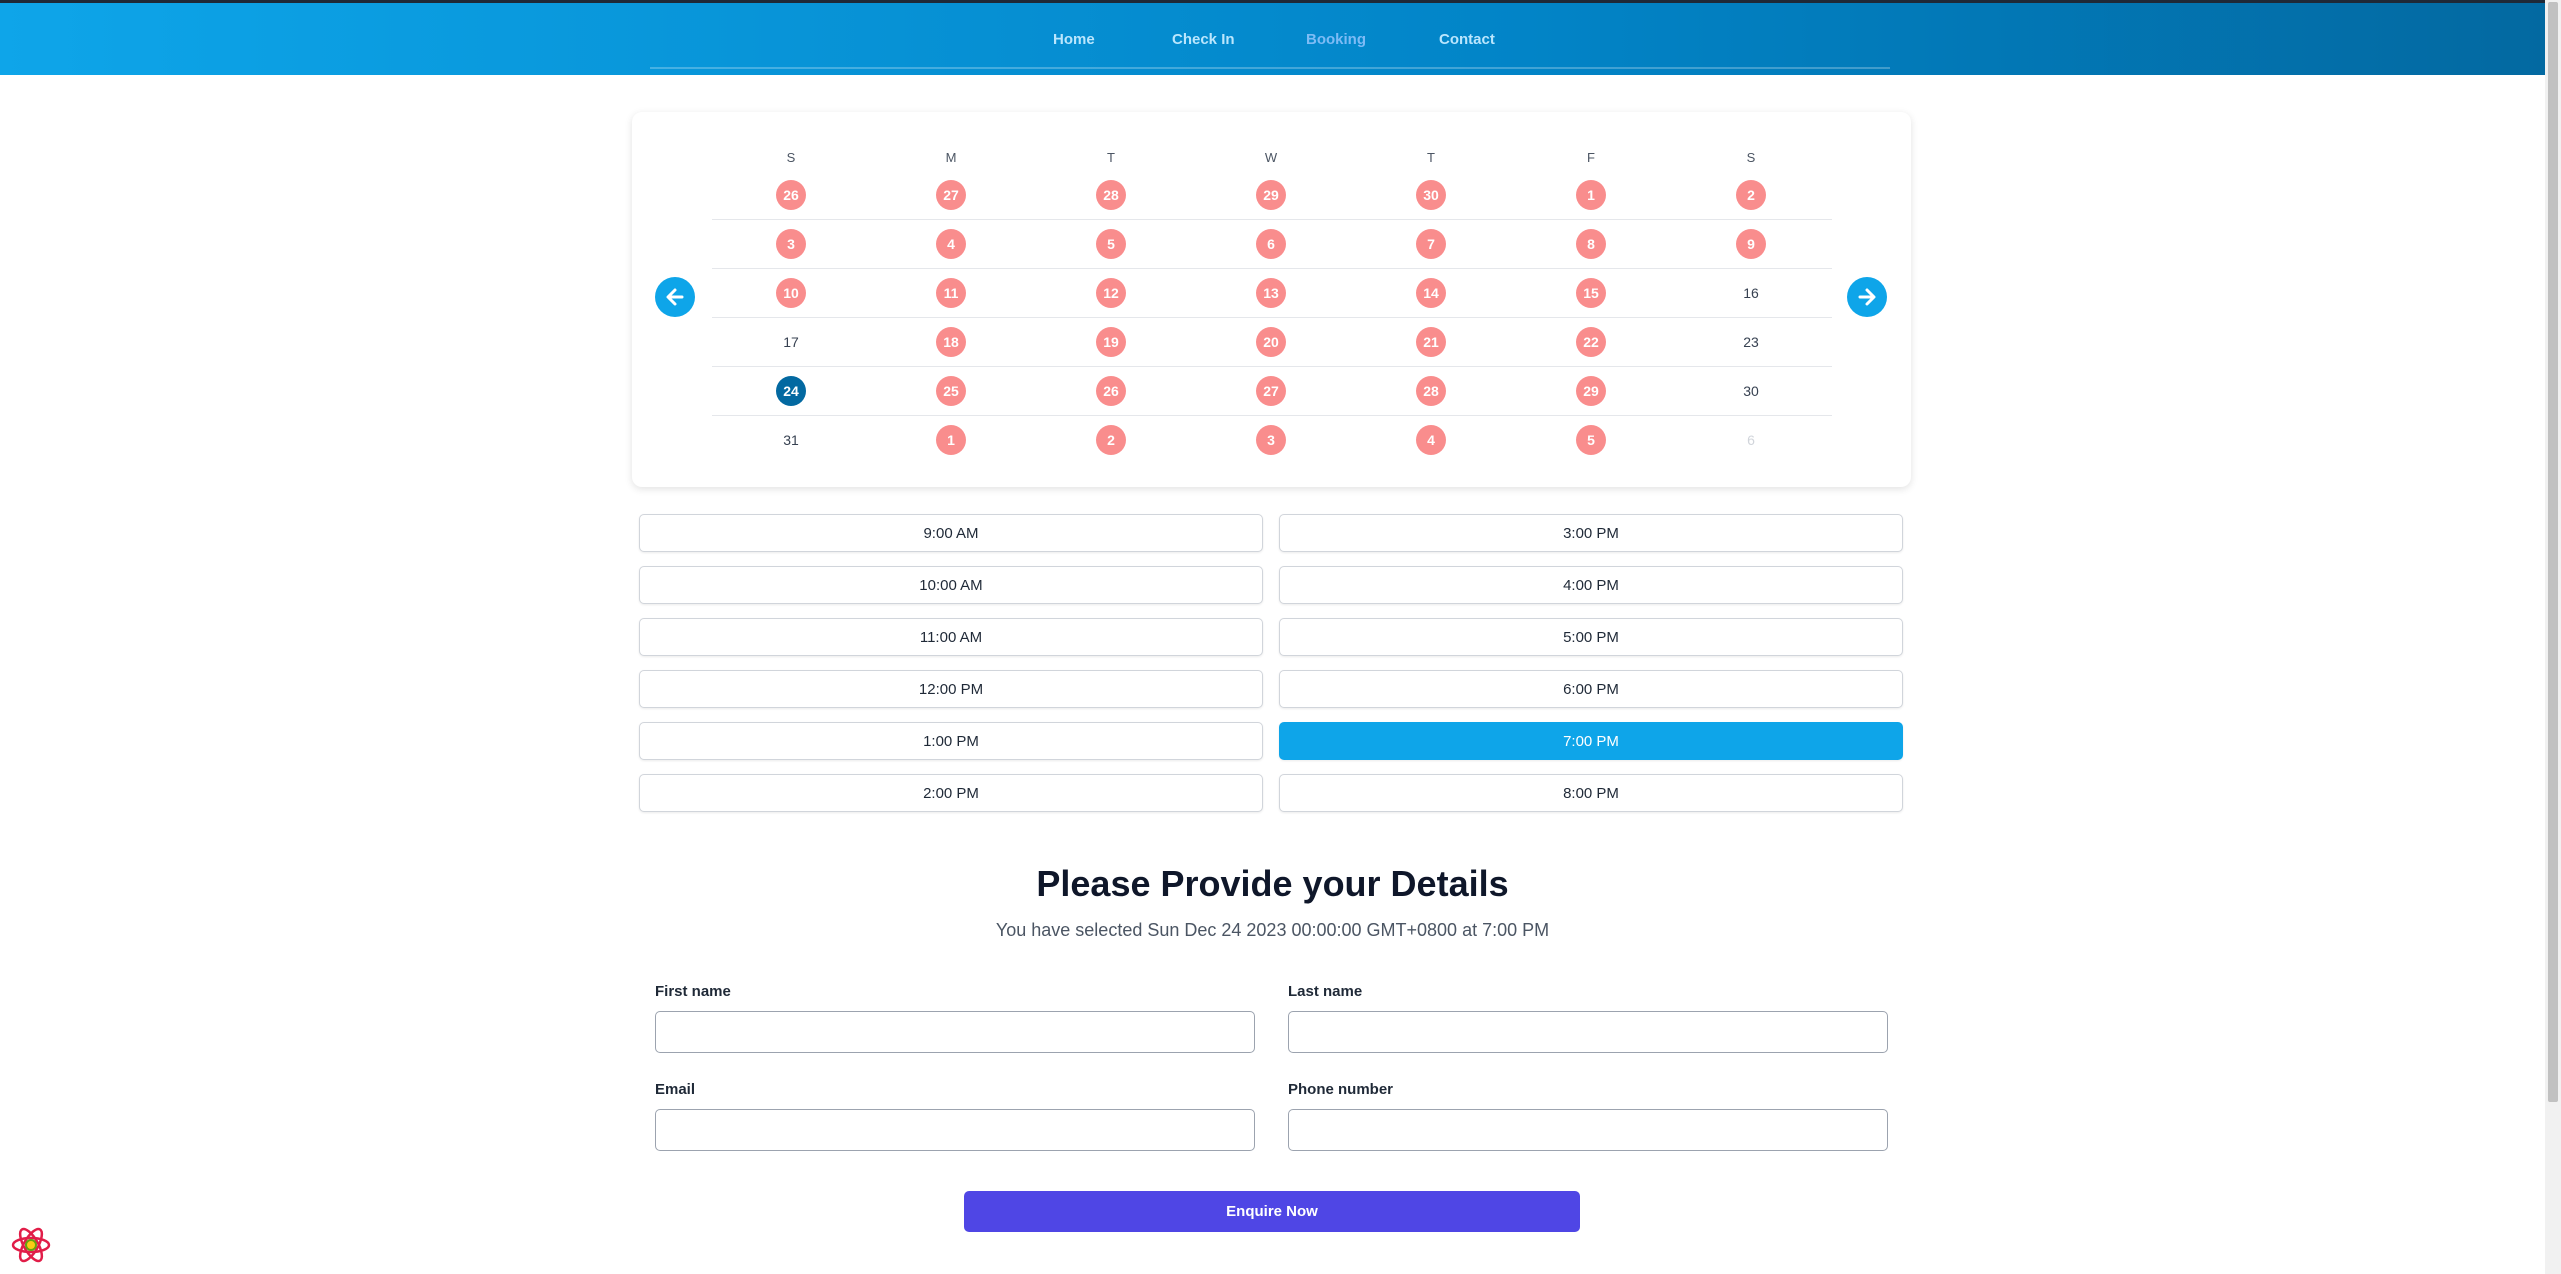 This screenshot has width=2561, height=1274. I want to click on arrow-right-icon, so click(1867, 297).